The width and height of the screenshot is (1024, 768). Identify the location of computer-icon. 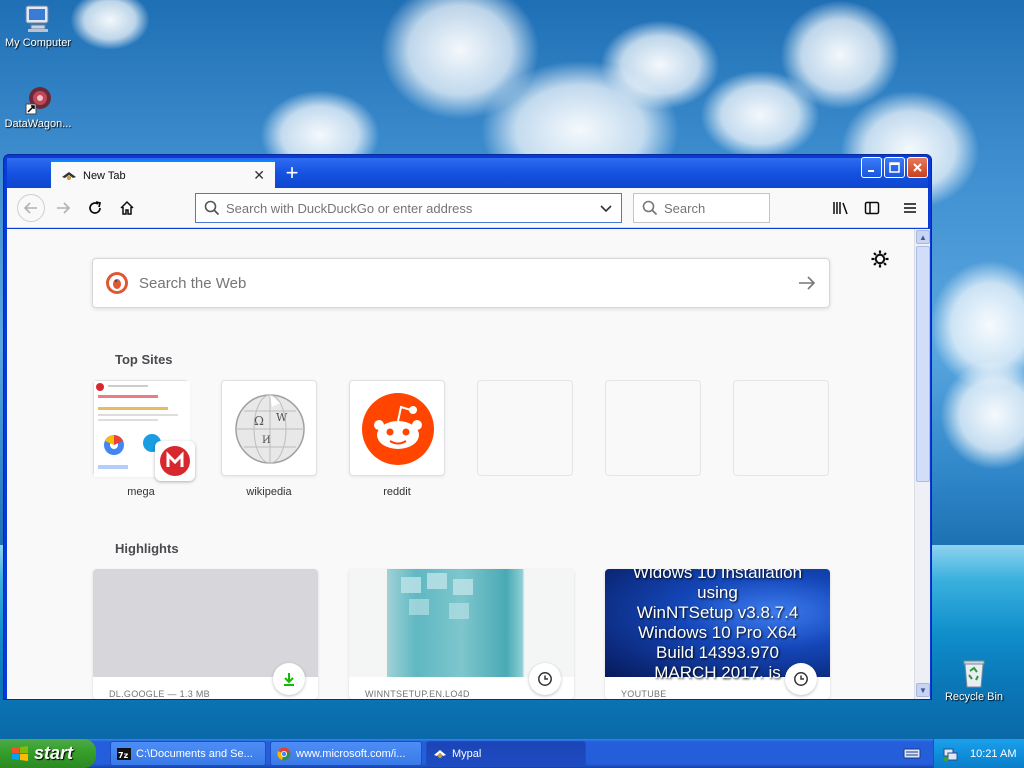
(38, 19).